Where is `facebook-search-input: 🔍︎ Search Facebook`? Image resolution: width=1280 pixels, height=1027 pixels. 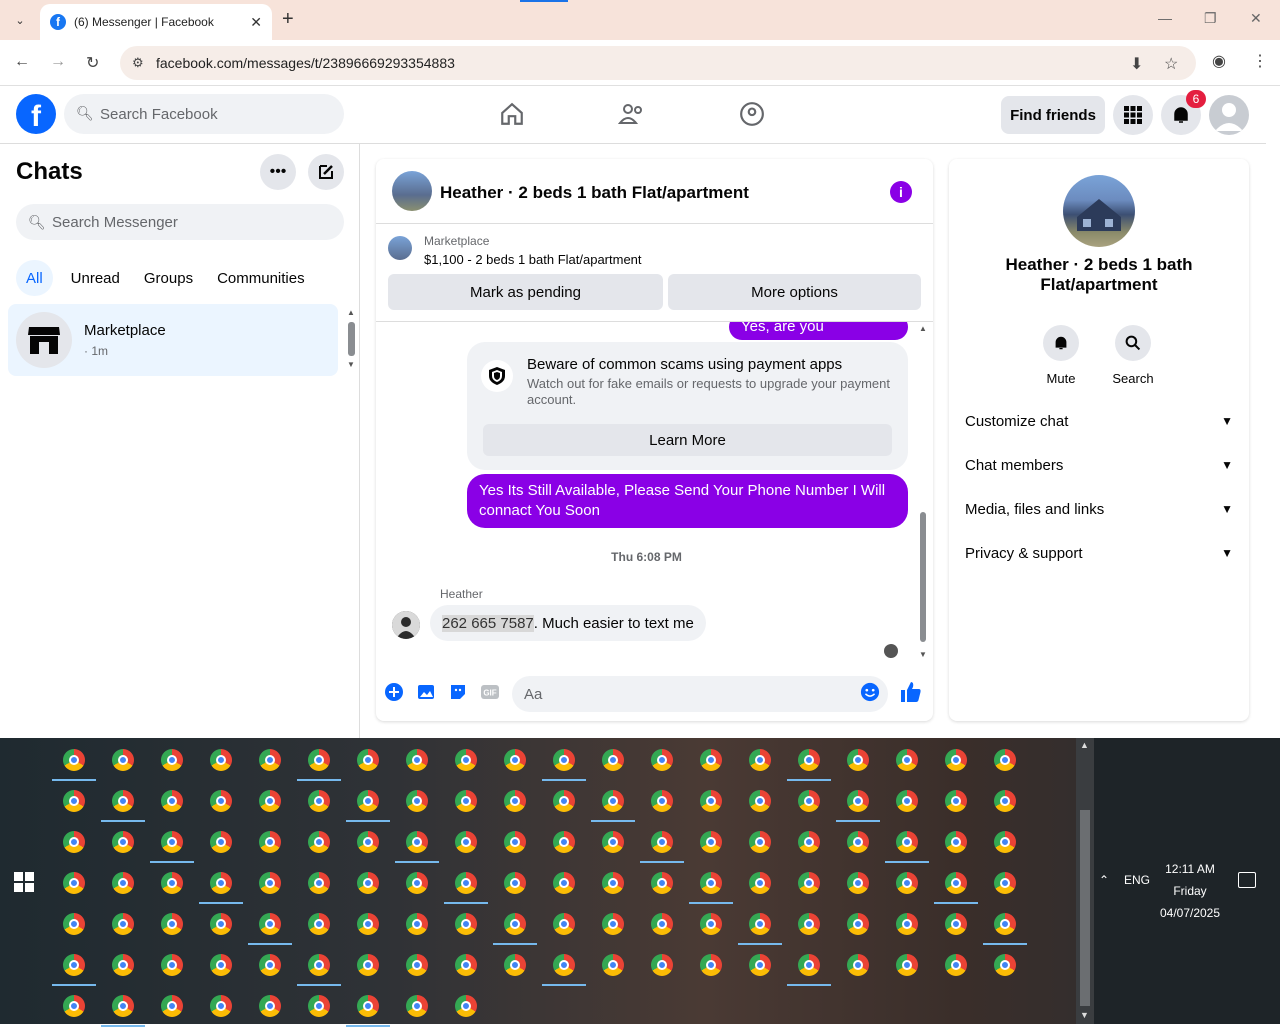 facebook-search-input: 🔍︎ Search Facebook is located at coordinates (204, 114).